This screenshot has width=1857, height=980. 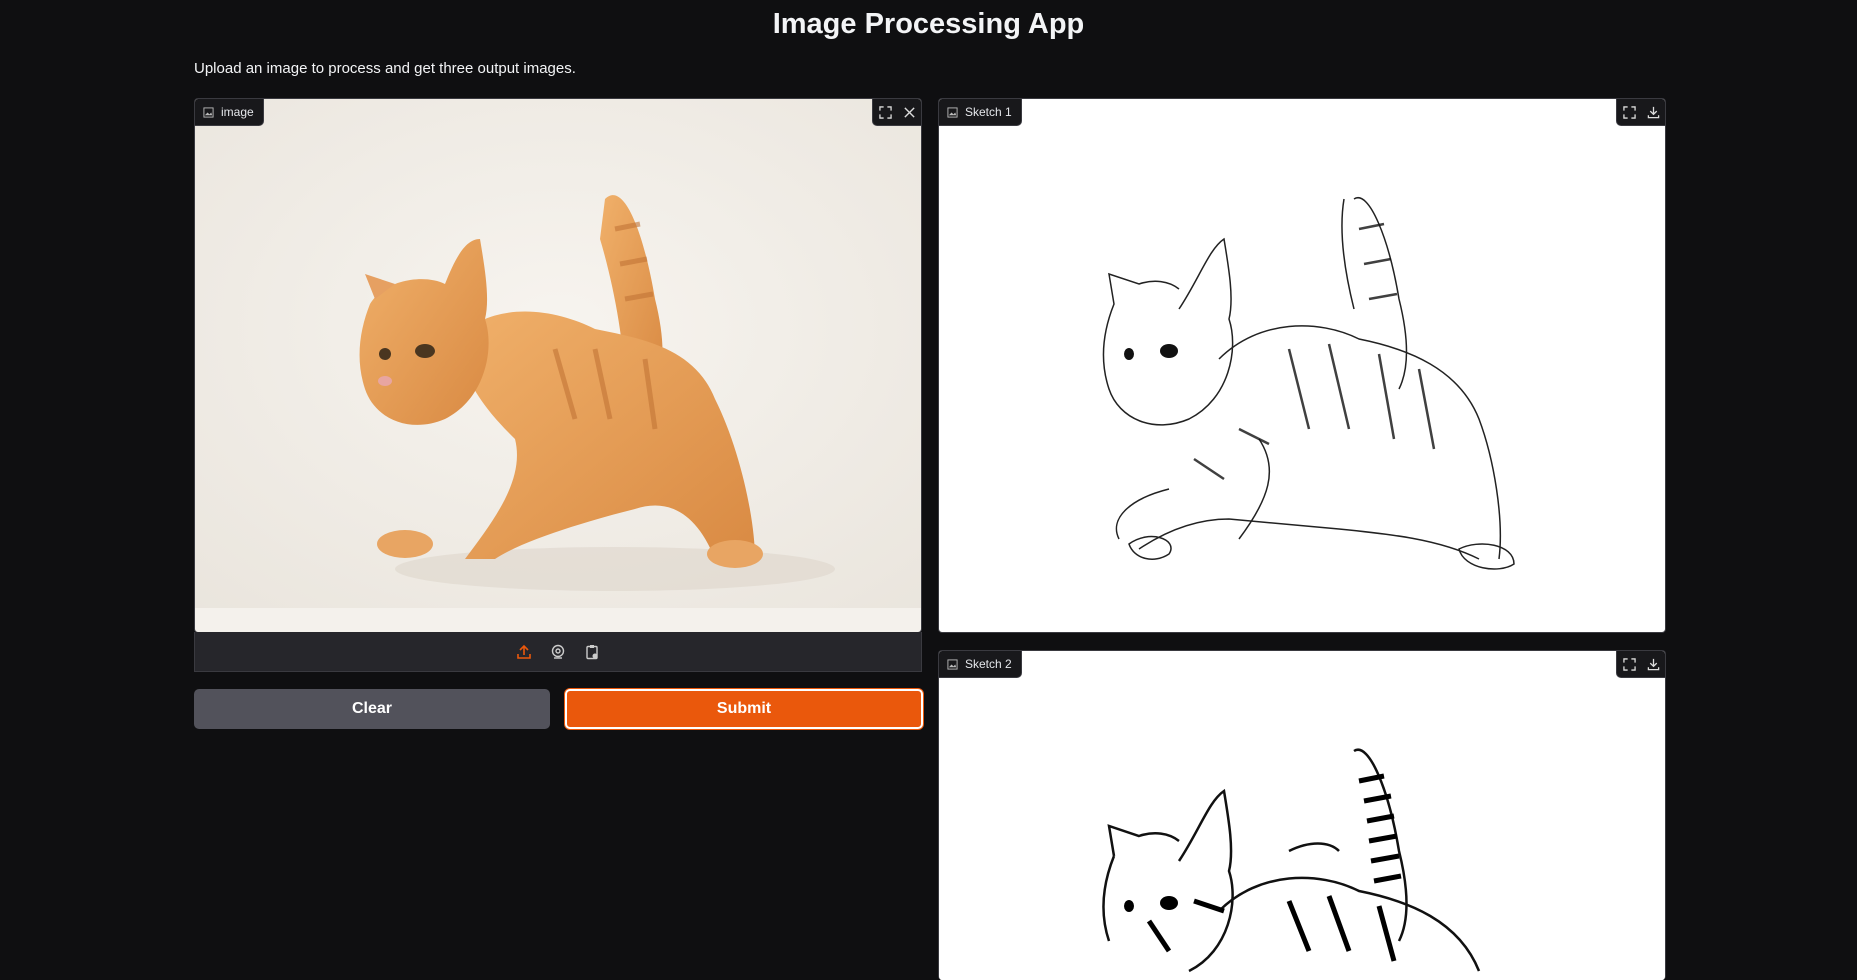 I want to click on sketch-1-header-actions, so click(x=1640, y=112).